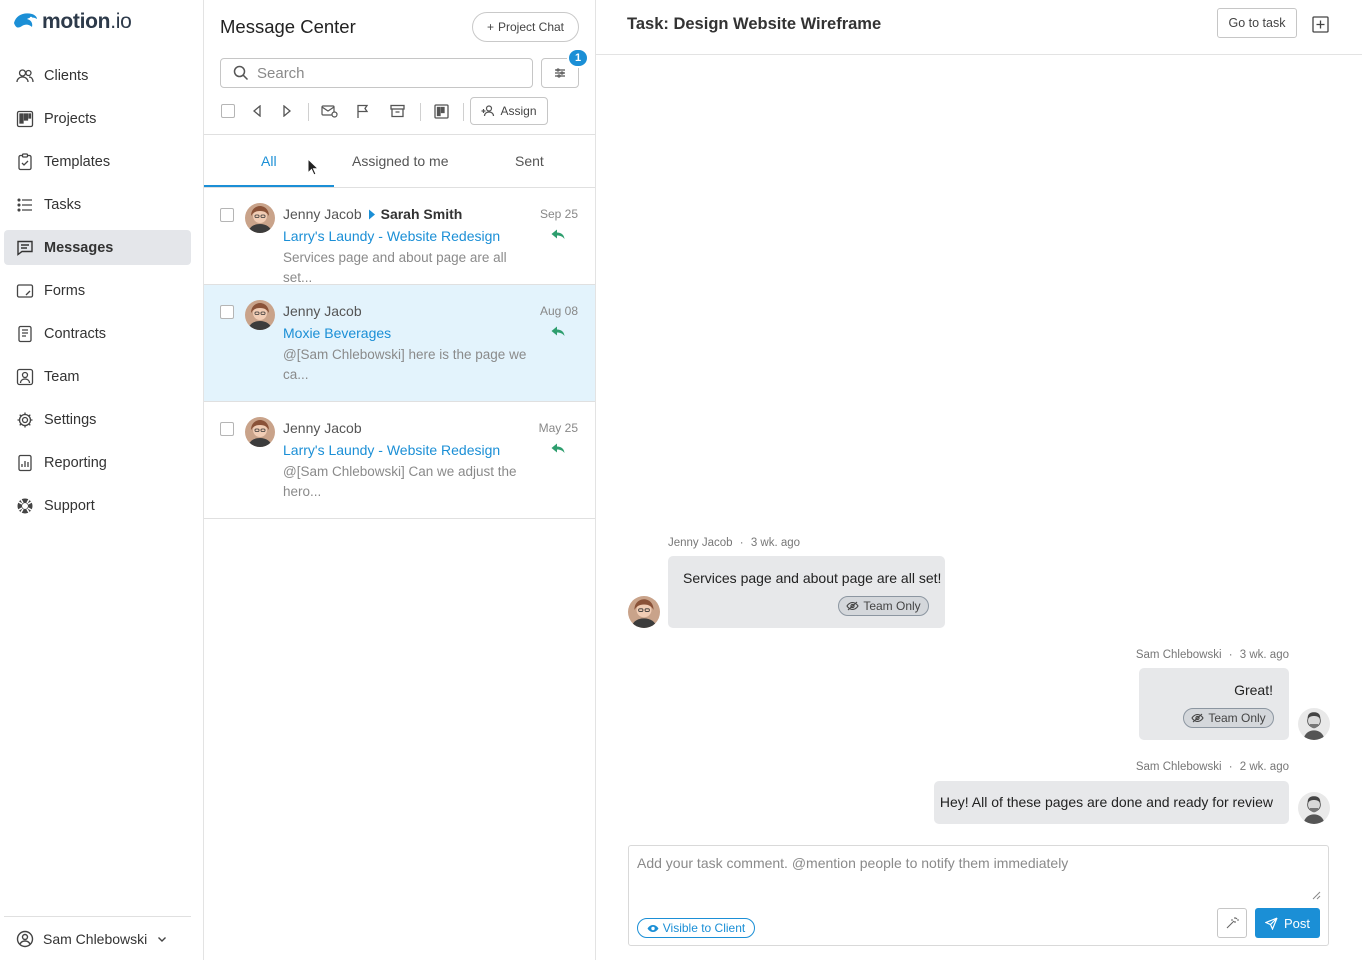 The height and width of the screenshot is (960, 1362). What do you see at coordinates (400, 161) in the screenshot?
I see `tab-assigned-to-me: Assigned to me` at bounding box center [400, 161].